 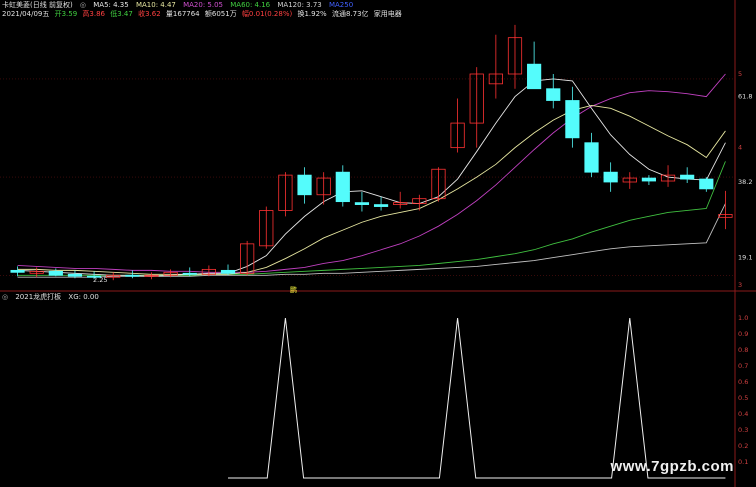 I want to click on price-axis-label: 19.1, so click(x=745, y=258).